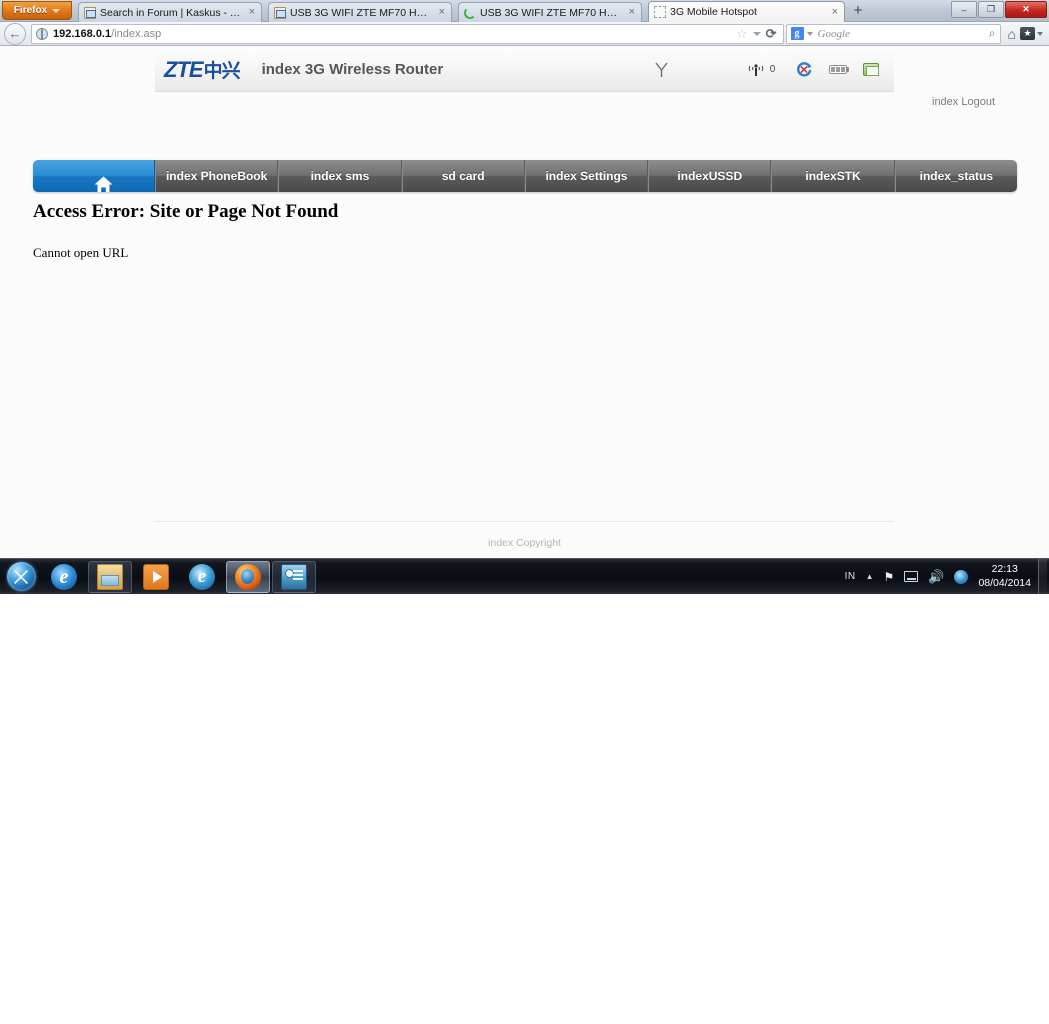 Image resolution: width=1049 pixels, height=1024 pixels. I want to click on antenna-icon, so click(661, 69).